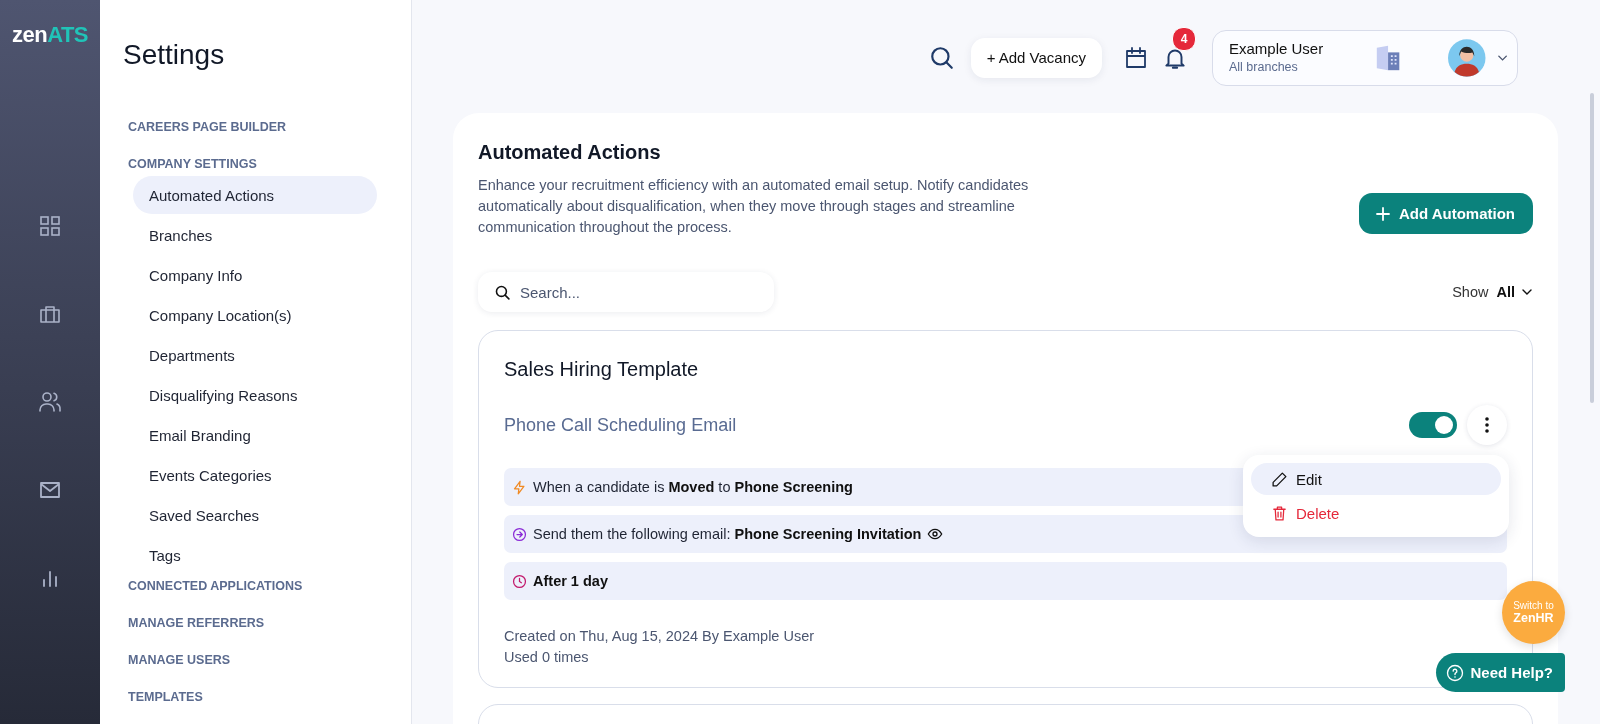  What do you see at coordinates (1277, 48) in the screenshot?
I see `user-name: Example User` at bounding box center [1277, 48].